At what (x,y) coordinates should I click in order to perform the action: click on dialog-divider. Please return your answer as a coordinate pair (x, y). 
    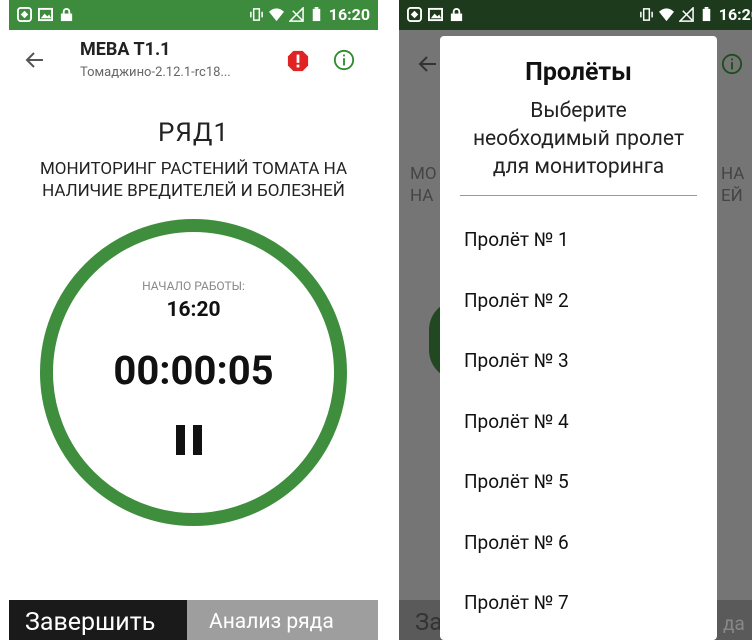
    Looking at the image, I should click on (578, 195).